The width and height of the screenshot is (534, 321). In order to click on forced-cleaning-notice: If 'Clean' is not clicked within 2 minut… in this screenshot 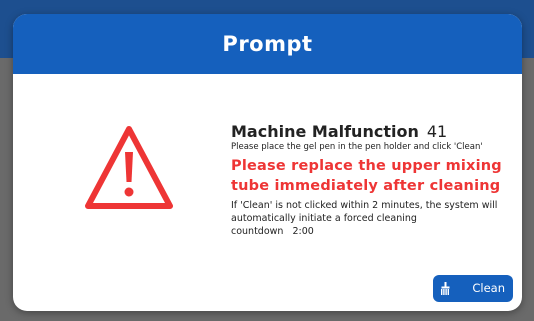, I will do `click(364, 212)`.